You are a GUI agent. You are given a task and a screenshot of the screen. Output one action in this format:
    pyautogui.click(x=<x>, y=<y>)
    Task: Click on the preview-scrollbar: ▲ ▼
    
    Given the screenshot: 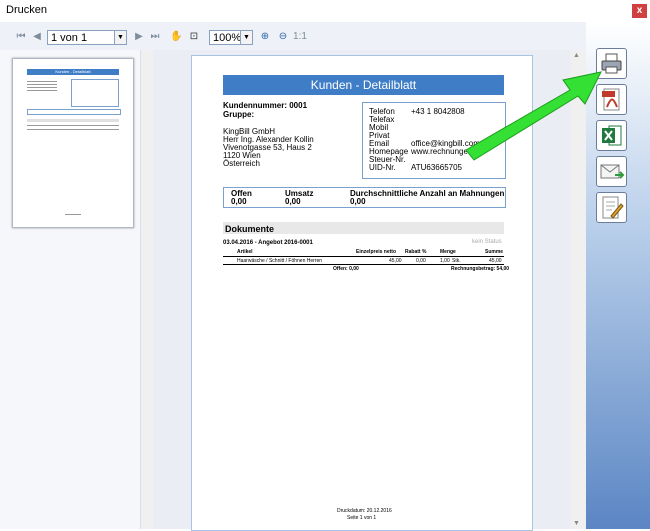 What is the action you would take?
    pyautogui.click(x=578, y=289)
    